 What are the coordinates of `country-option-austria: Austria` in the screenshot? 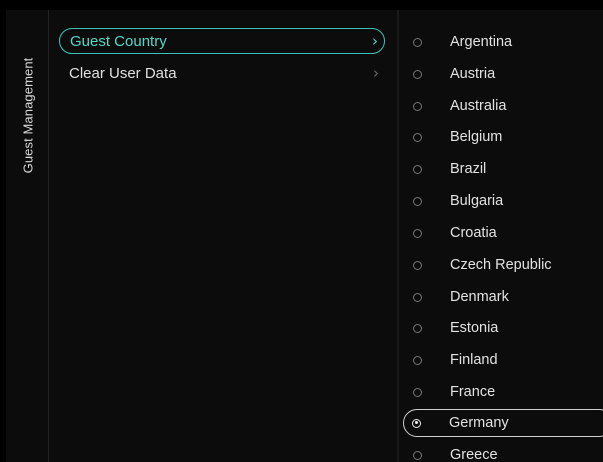 It's located at (503, 74).